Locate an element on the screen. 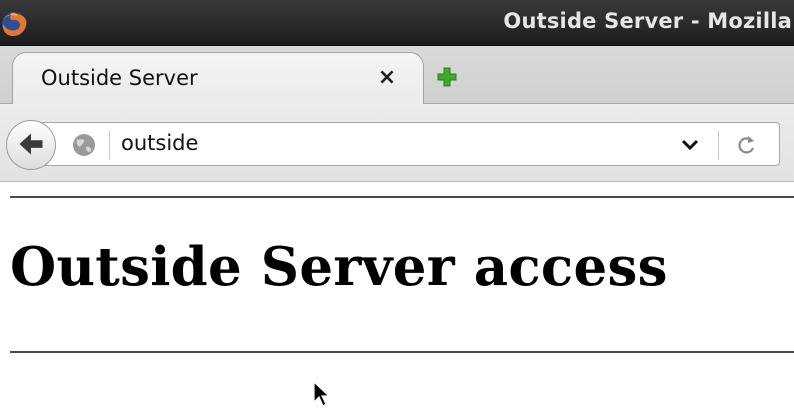  url-text: outside is located at coordinates (159, 143).